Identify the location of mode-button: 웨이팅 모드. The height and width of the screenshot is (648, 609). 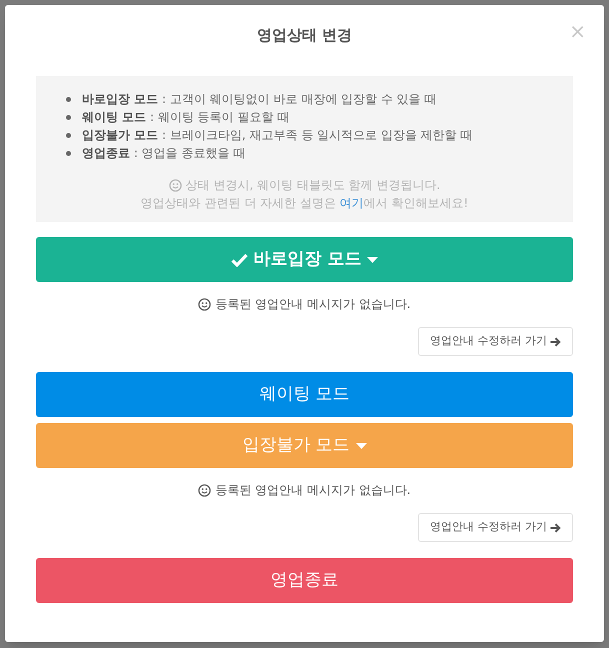
(304, 394).